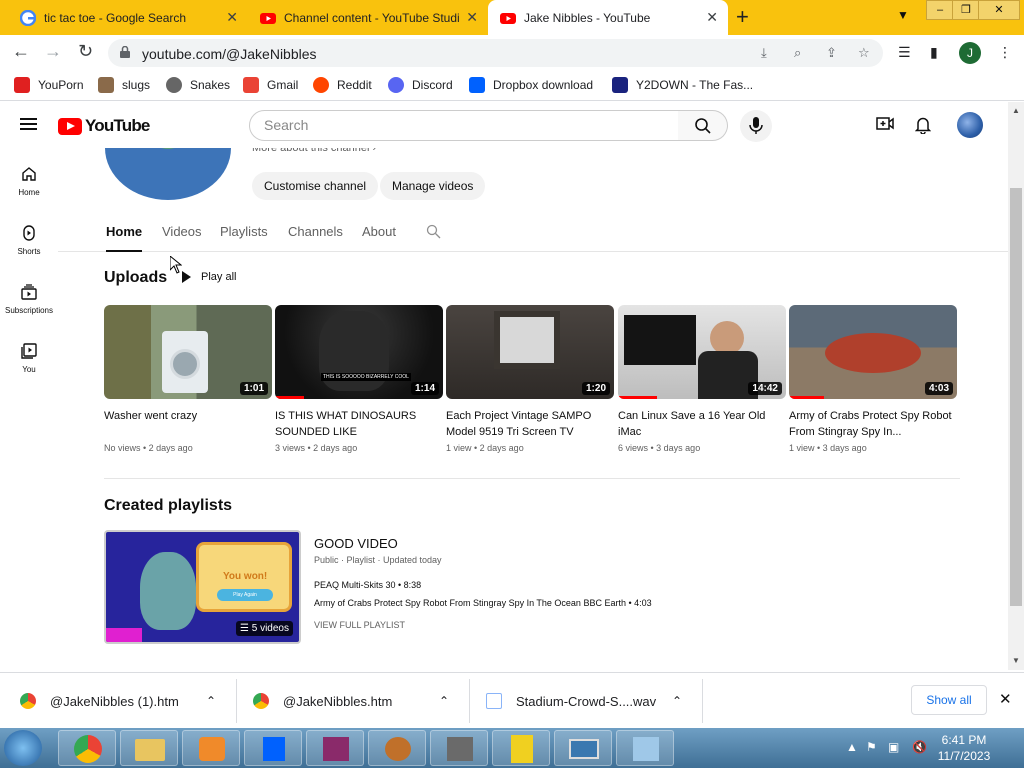  Describe the element at coordinates (608, 17) in the screenshot. I see `tab-jake-nibbles: Jake Nibbles - YouTube ✕` at that location.